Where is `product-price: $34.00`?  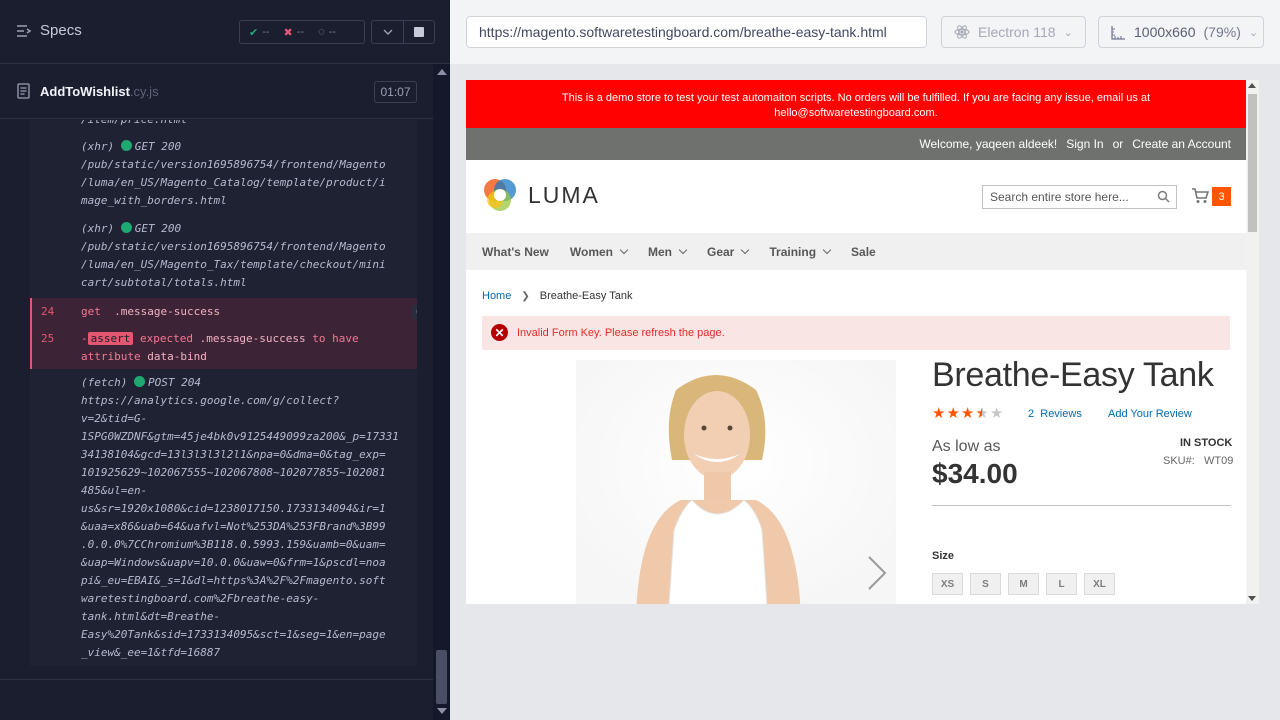
product-price: $34.00 is located at coordinates (975, 473).